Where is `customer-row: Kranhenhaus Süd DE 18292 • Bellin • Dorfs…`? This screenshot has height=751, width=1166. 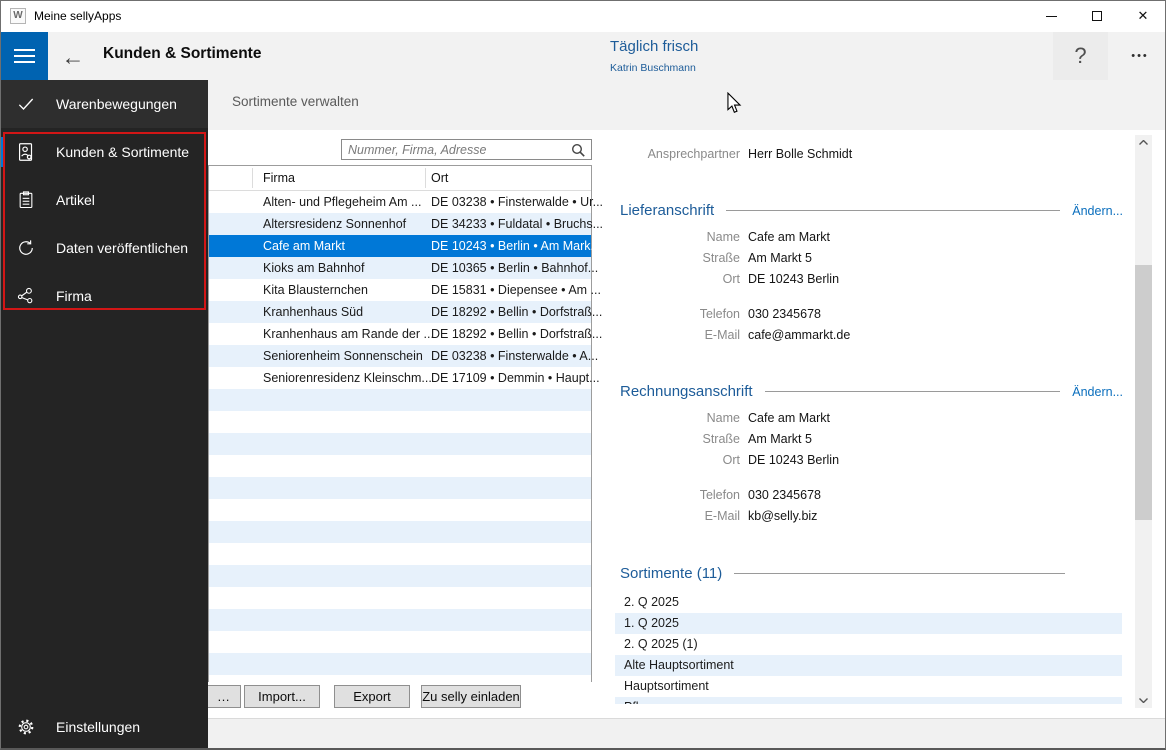
customer-row: Kranhenhaus Süd DE 18292 • Bellin • Dorfs… is located at coordinates (405, 312).